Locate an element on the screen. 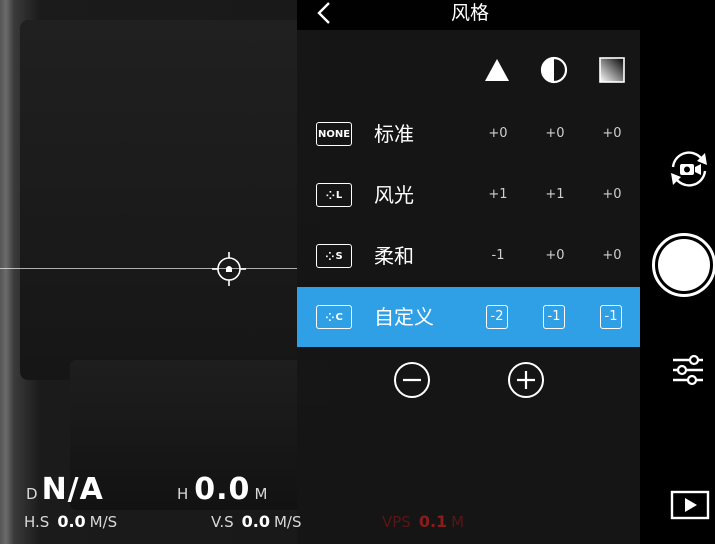 This screenshot has height=544, width=715. chevron-left-icon is located at coordinates (323, 13).